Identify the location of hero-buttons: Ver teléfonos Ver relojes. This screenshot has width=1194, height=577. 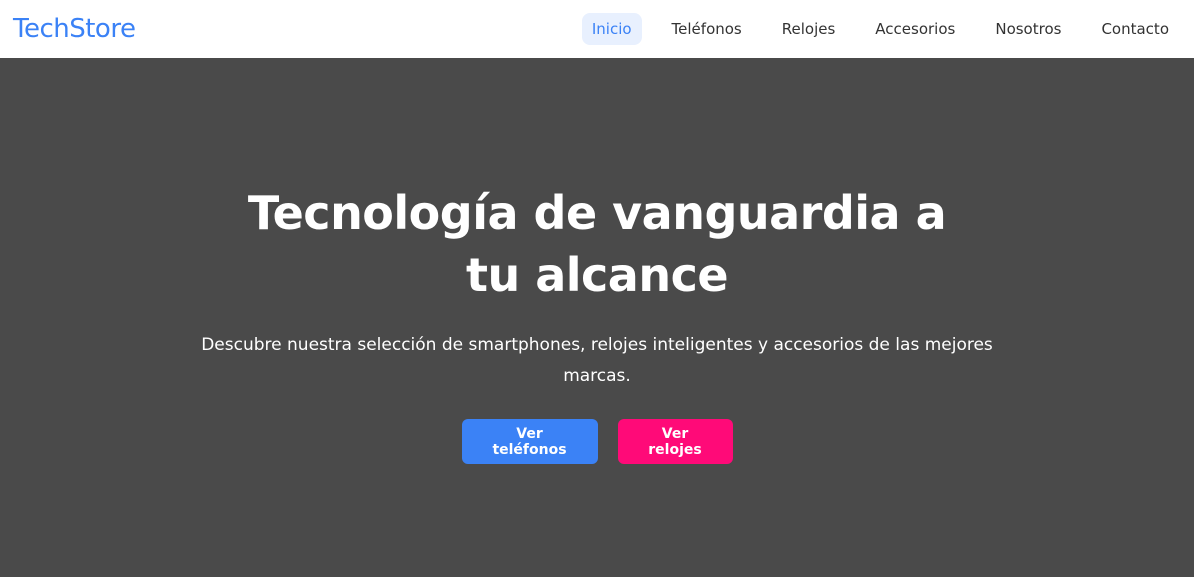
(597, 441).